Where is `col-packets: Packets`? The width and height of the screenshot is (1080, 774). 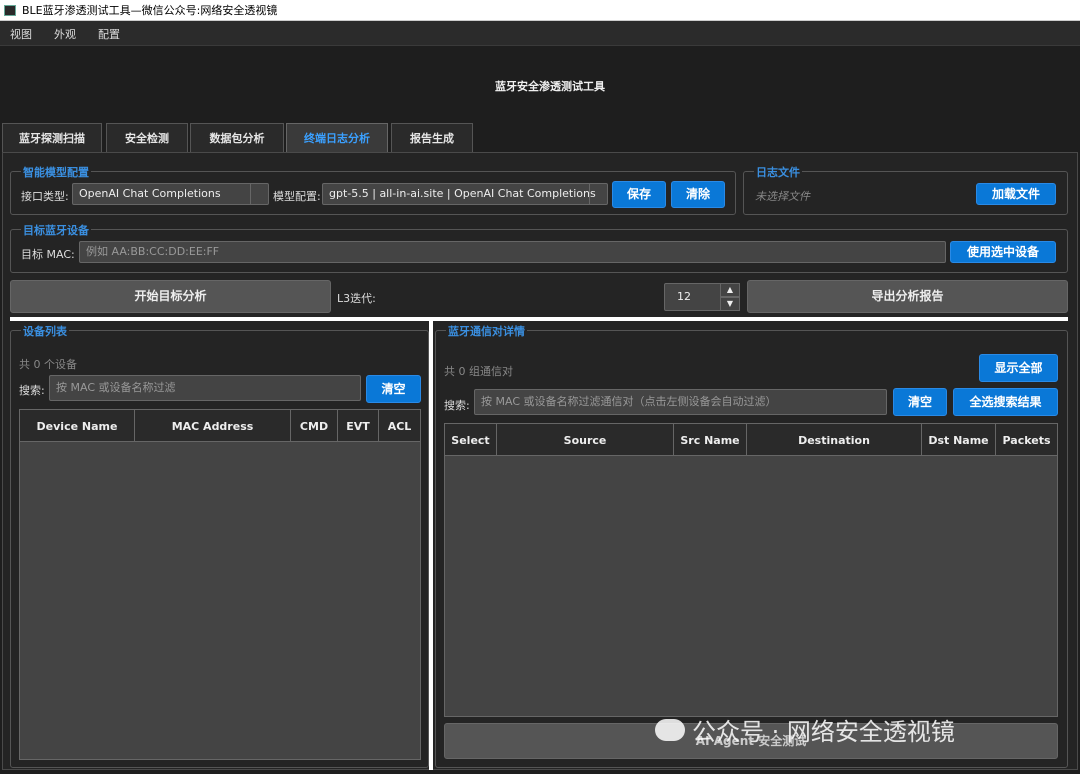 col-packets: Packets is located at coordinates (1026, 440).